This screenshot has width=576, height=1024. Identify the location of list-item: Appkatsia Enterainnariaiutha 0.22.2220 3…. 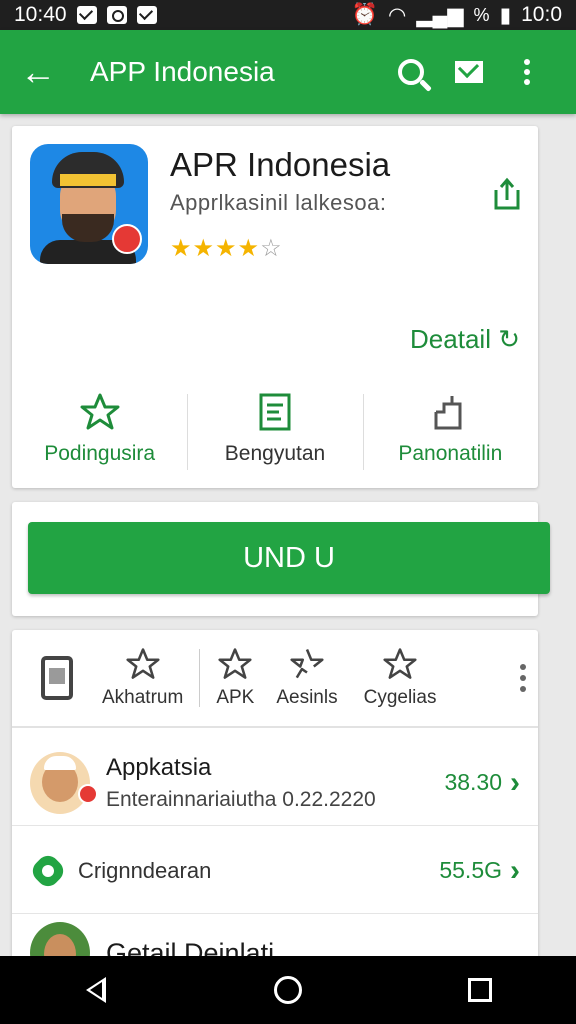
(275, 783).